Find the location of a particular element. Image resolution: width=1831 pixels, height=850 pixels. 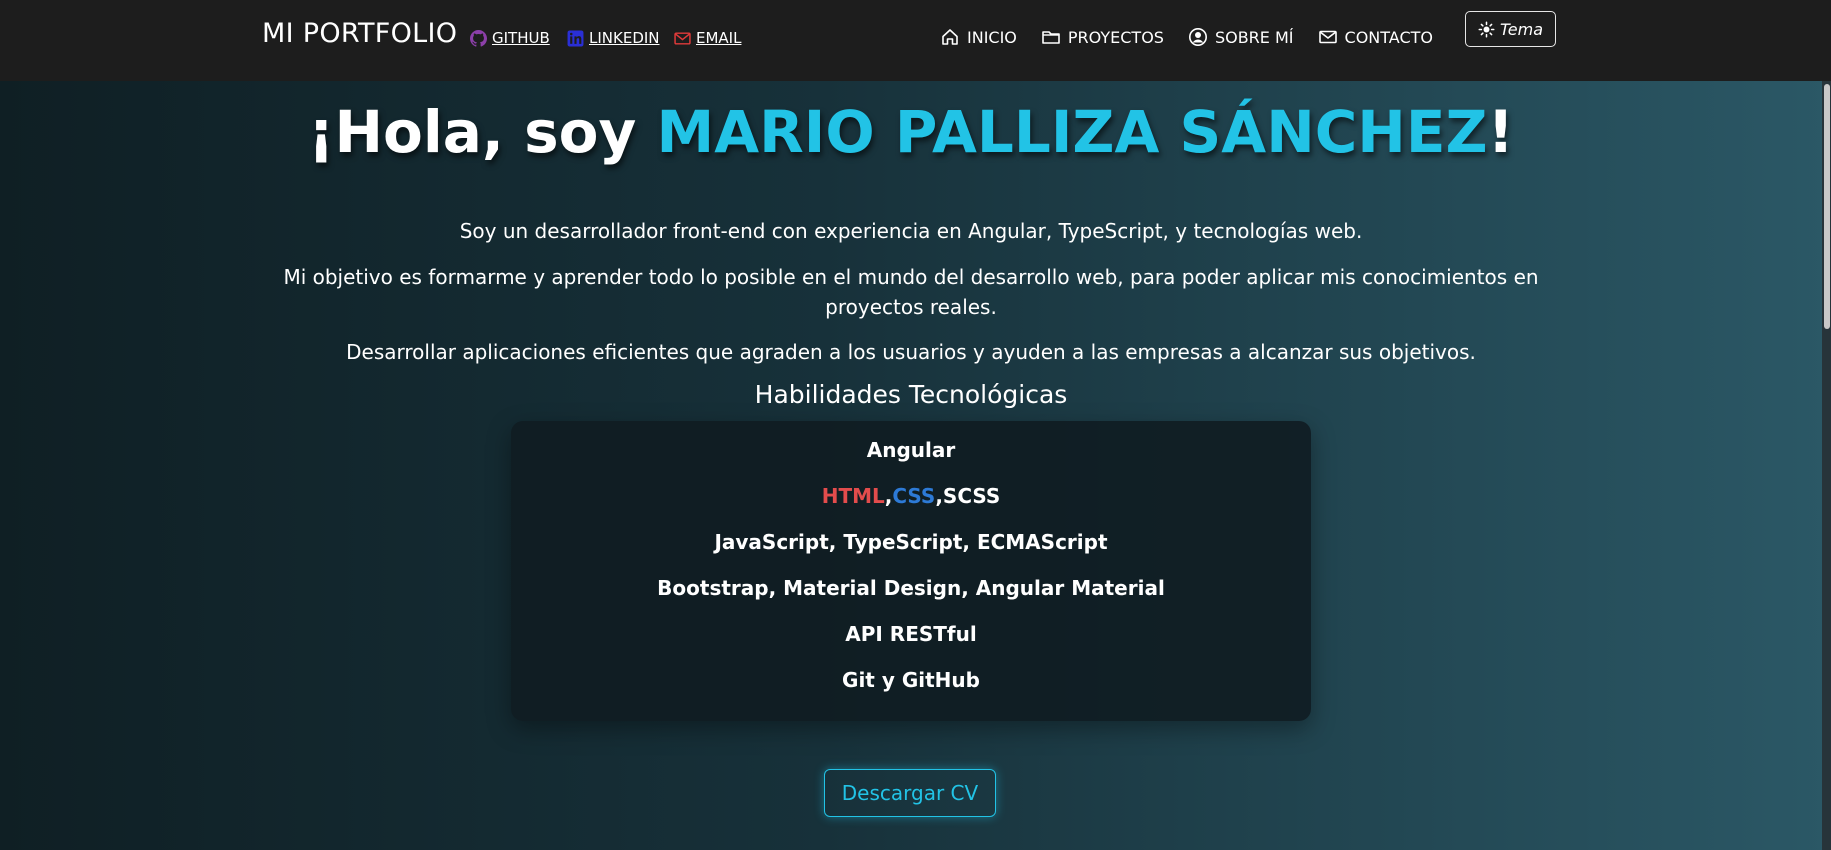

scrollbar-thumb is located at coordinates (1827, 206).